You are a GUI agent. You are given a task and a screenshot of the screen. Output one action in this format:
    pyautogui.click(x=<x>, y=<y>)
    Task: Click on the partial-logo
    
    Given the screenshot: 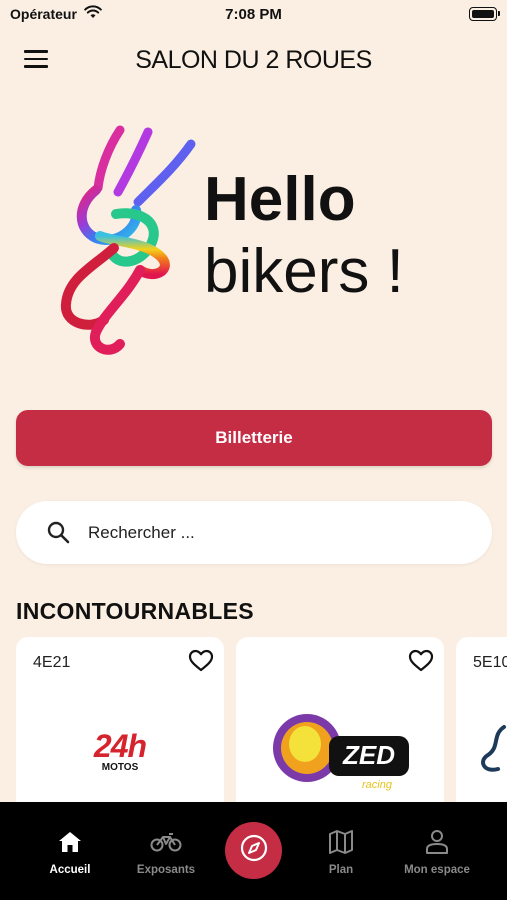 What is the action you would take?
    pyautogui.click(x=481, y=751)
    